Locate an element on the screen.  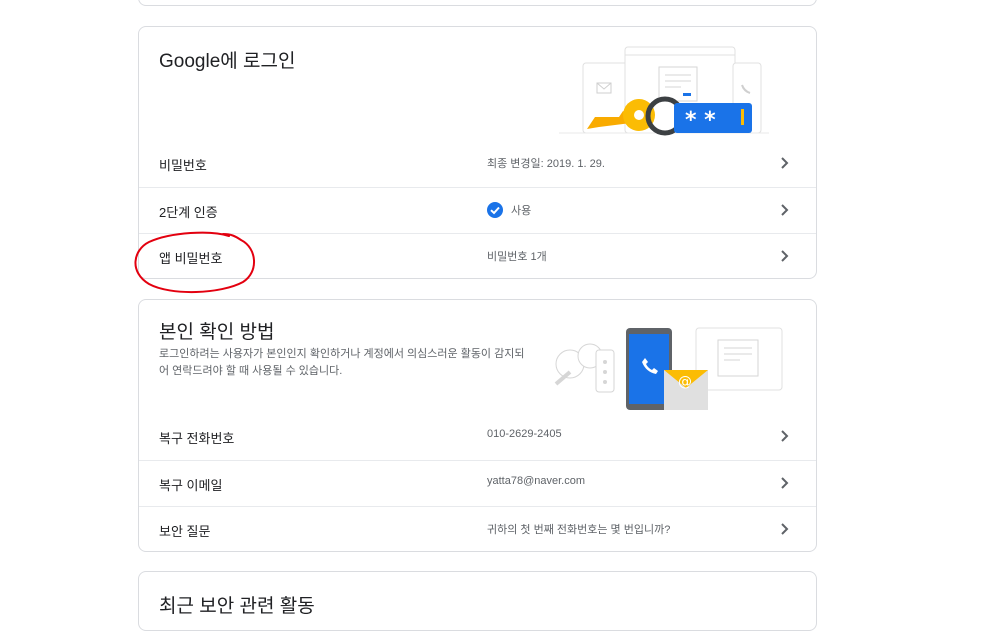
password-label: 비밀번호 is located at coordinates (183, 165).